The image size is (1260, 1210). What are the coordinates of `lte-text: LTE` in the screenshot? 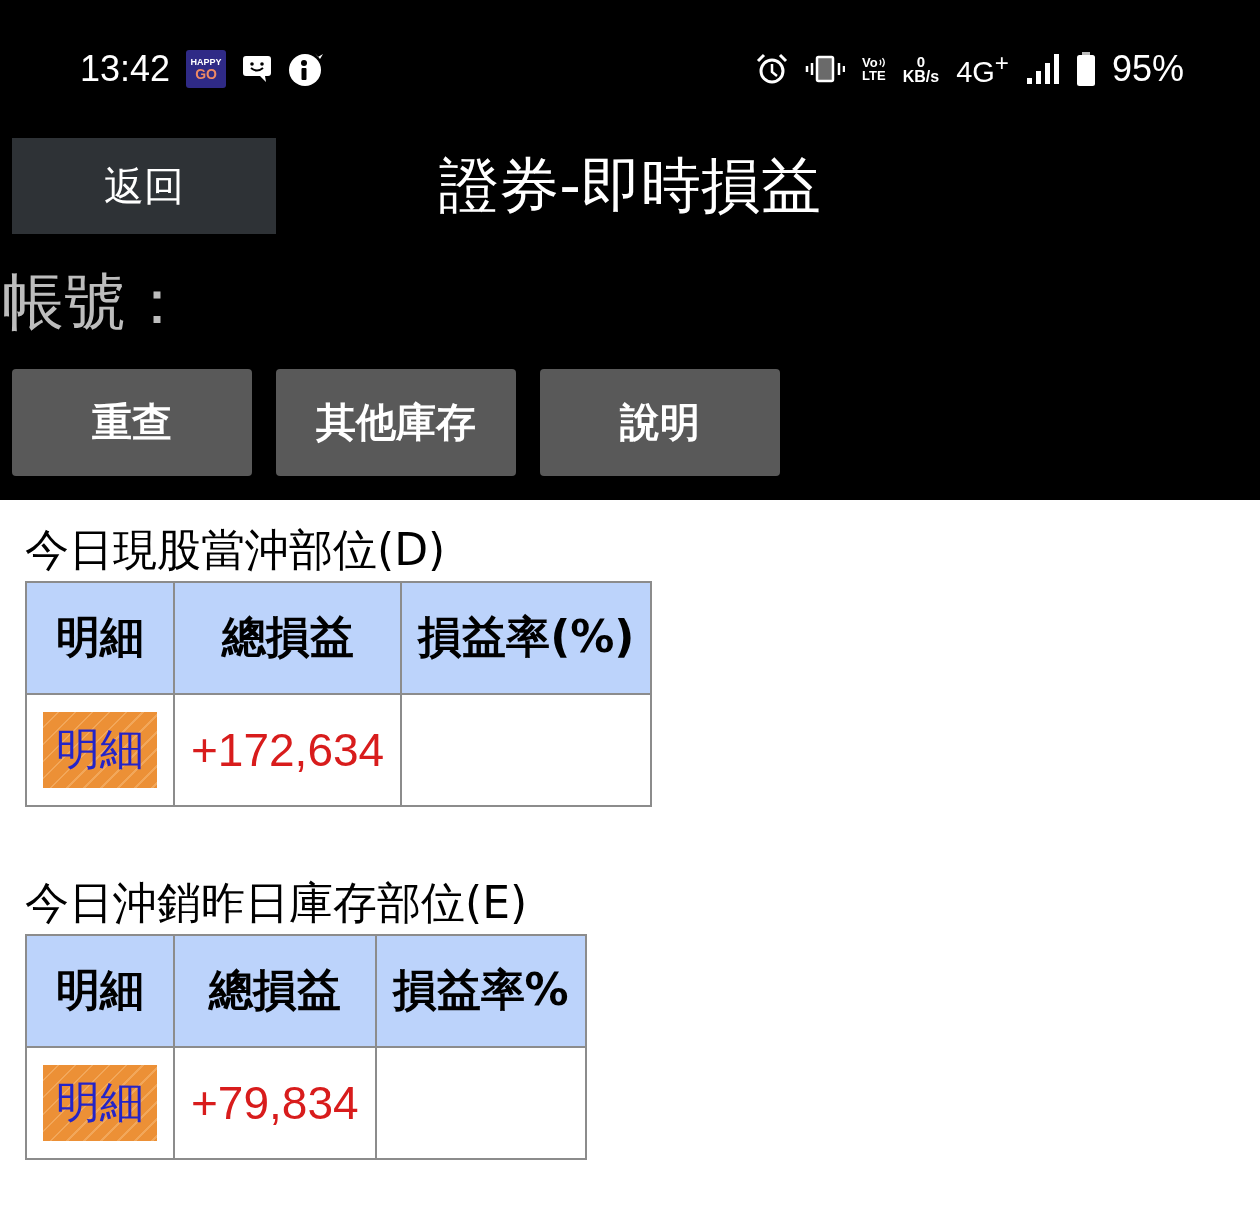 It's located at (874, 75).